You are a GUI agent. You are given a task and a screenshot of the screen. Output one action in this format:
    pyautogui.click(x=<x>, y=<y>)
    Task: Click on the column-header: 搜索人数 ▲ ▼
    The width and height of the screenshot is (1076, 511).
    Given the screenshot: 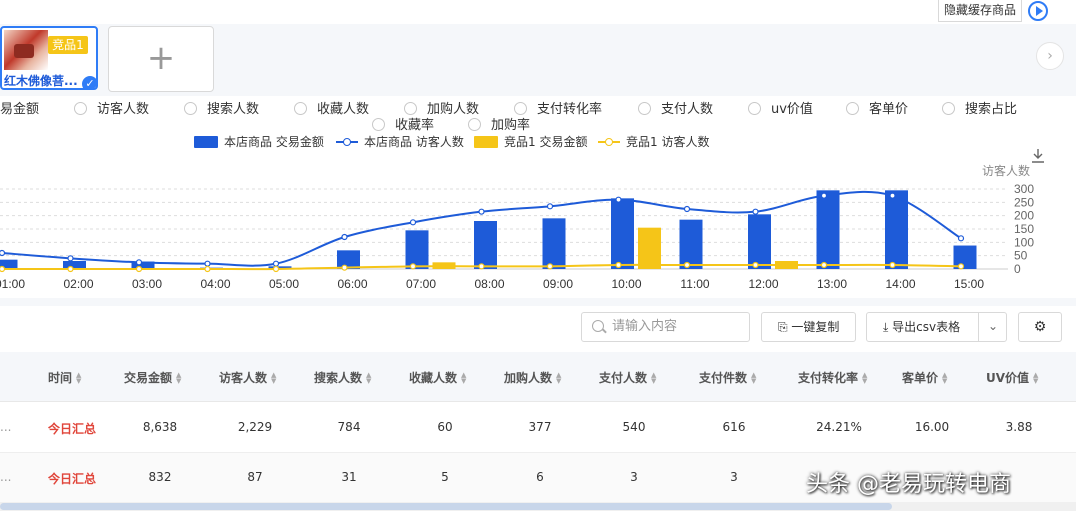 What is the action you would take?
    pyautogui.click(x=342, y=377)
    